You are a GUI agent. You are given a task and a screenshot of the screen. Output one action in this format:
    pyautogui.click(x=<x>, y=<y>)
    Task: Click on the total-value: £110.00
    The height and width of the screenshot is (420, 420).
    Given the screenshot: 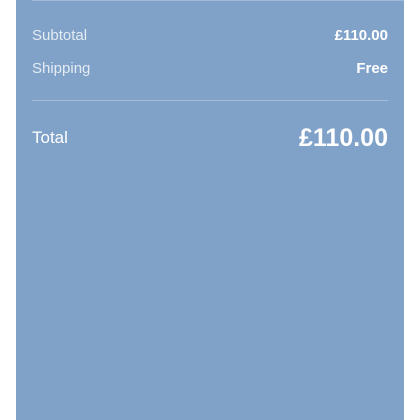 What is the action you would take?
    pyautogui.click(x=343, y=137)
    